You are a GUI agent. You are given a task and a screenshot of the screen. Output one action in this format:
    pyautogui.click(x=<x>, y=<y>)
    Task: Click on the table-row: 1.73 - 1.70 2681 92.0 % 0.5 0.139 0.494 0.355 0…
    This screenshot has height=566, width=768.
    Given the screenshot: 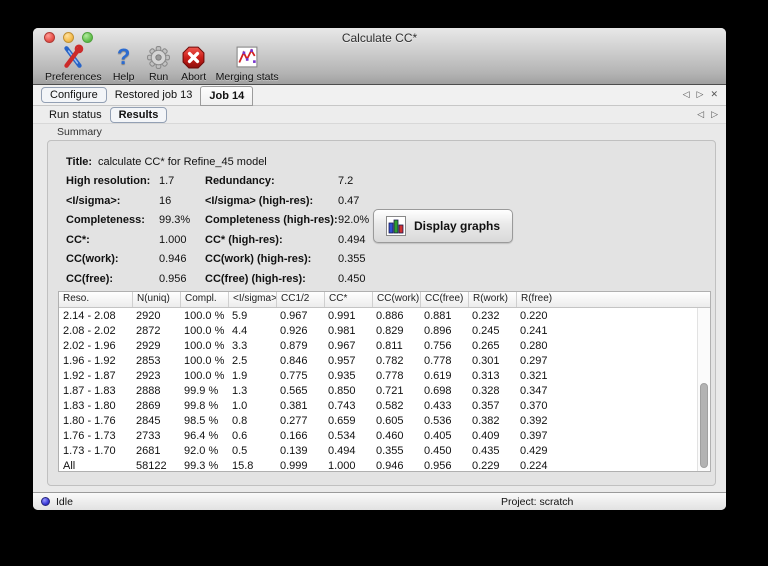 What is the action you would take?
    pyautogui.click(x=384, y=450)
    